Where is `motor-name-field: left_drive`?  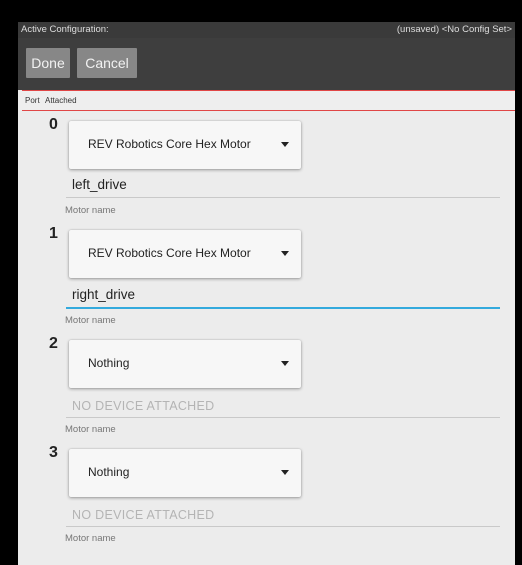
motor-name-field: left_drive is located at coordinates (99, 184).